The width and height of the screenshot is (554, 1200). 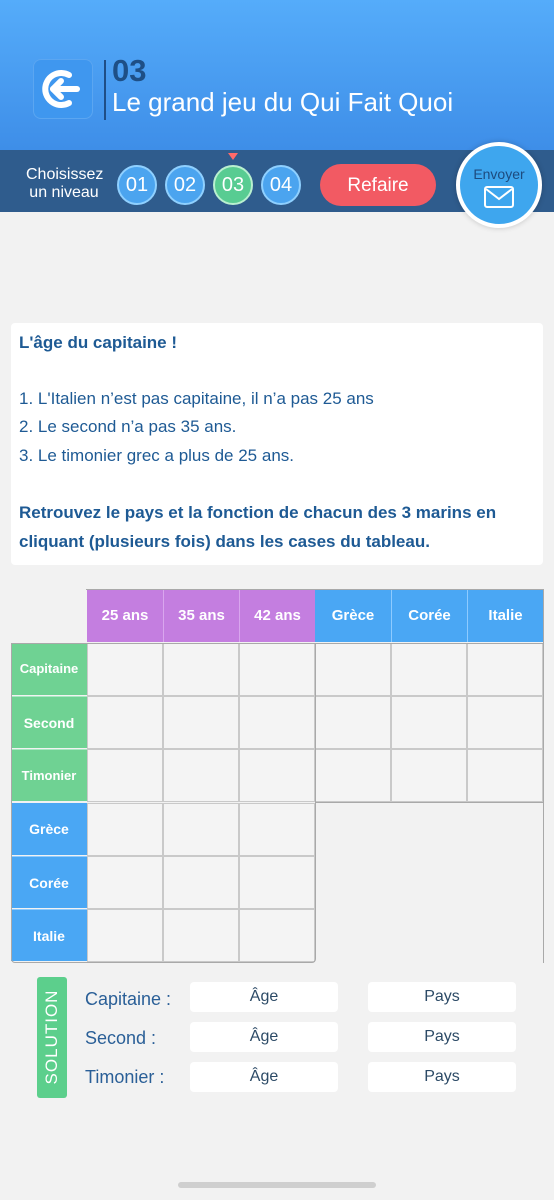 What do you see at coordinates (125, 616) in the screenshot?
I see `col-header-25-ans: 25 ans` at bounding box center [125, 616].